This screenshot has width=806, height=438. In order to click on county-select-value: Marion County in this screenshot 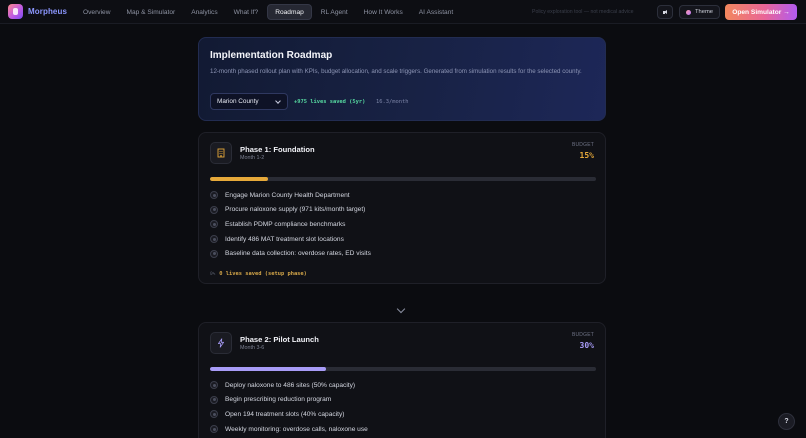, I will do `click(238, 101)`.